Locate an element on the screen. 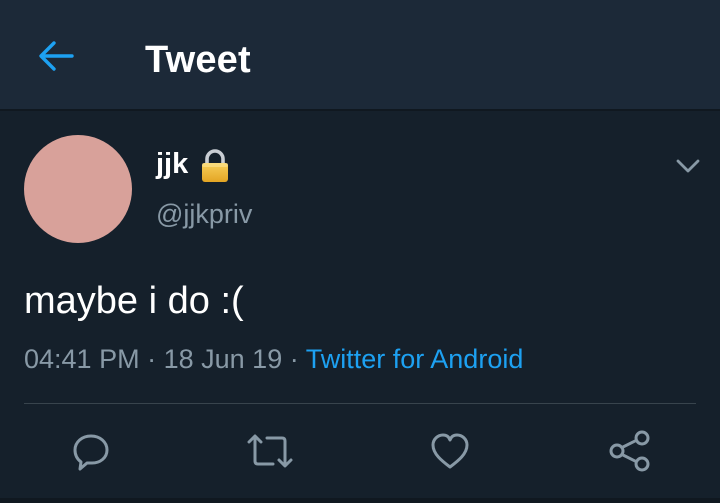  back-button is located at coordinates (56, 56).